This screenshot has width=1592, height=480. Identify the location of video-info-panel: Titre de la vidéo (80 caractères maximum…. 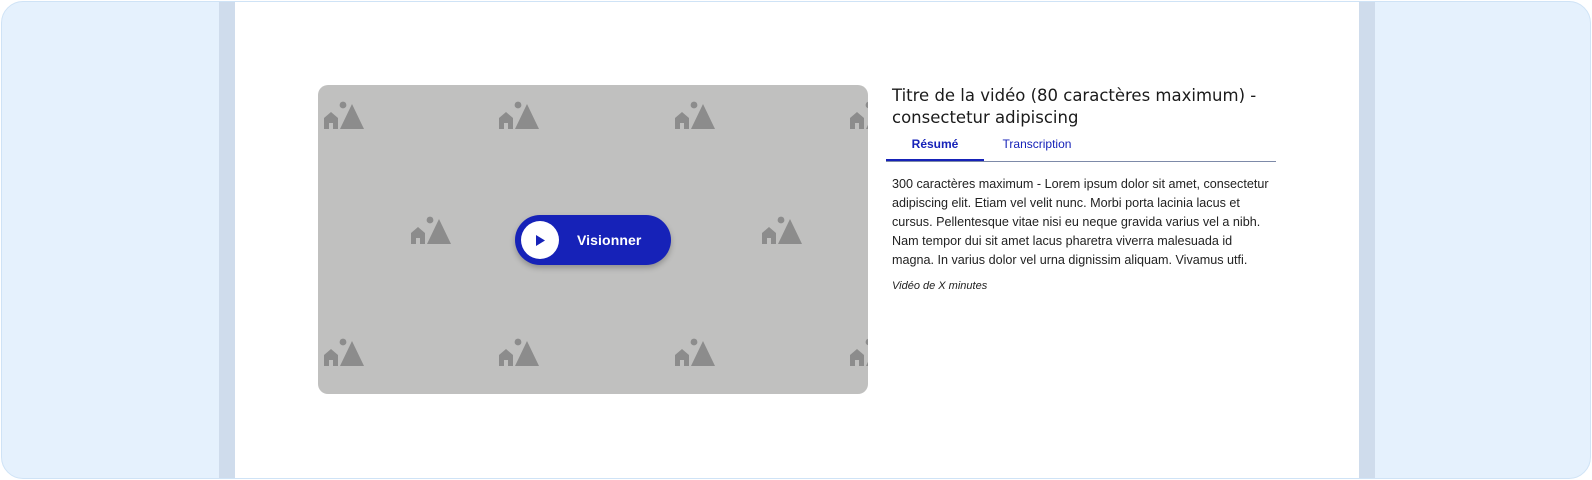
(1081, 188).